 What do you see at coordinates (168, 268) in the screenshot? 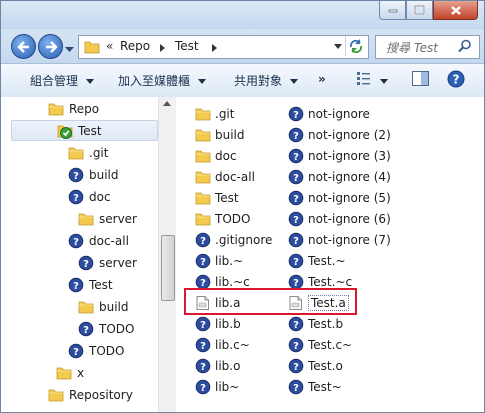
I see `scroll-thumb` at bounding box center [168, 268].